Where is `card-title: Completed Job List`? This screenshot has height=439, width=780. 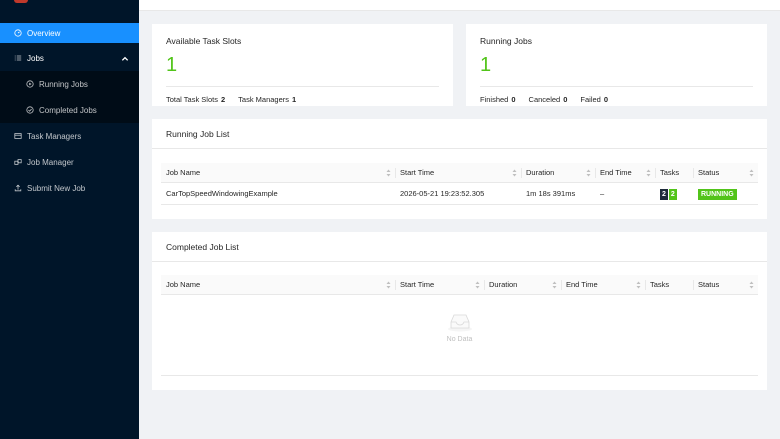 card-title: Completed Job List is located at coordinates (202, 247).